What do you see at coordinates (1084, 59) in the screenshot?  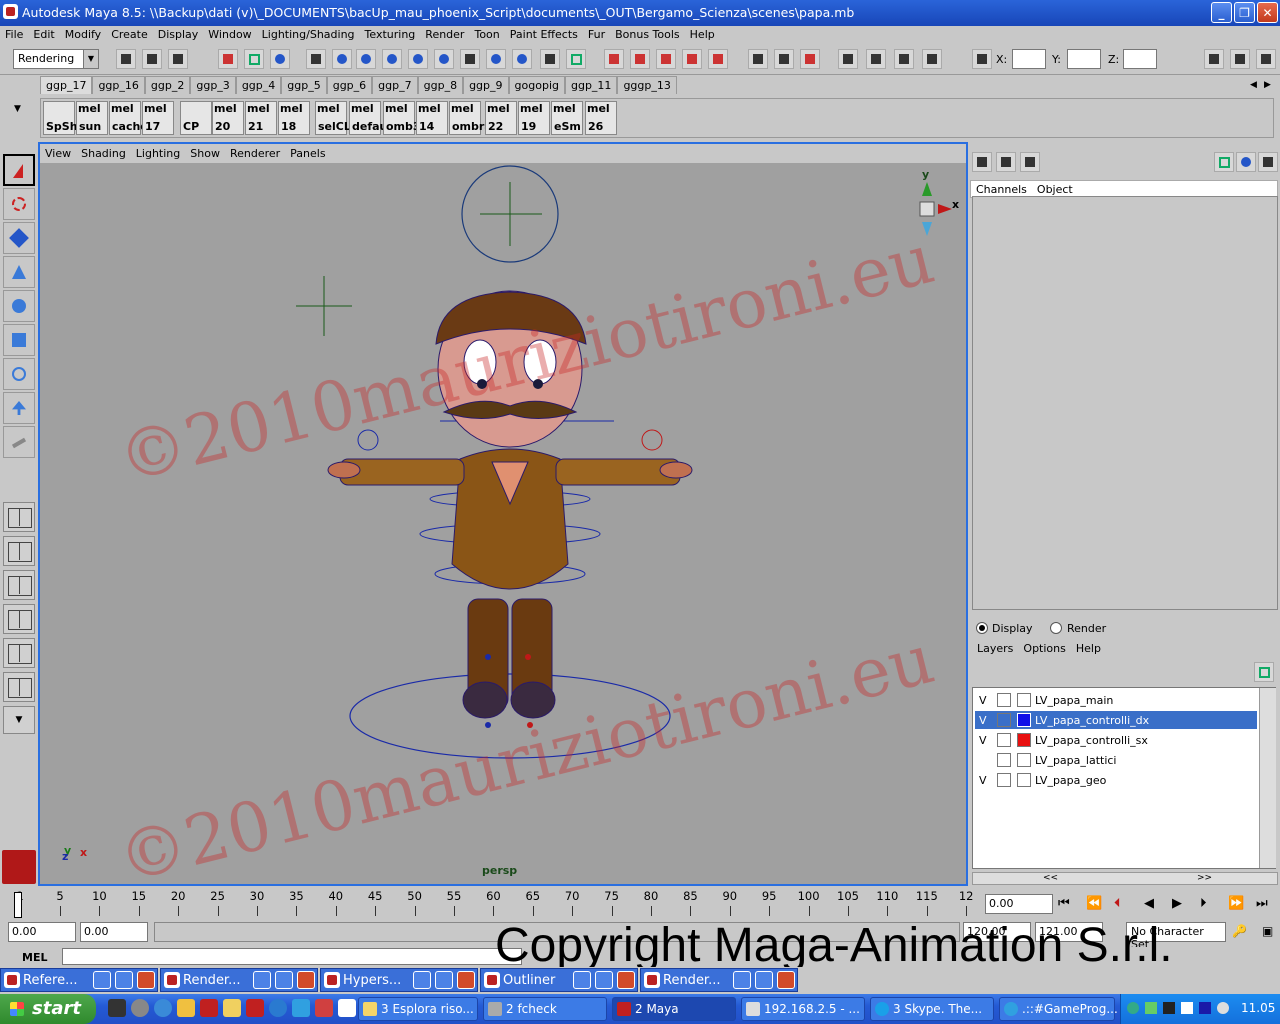 I see `y-field` at bounding box center [1084, 59].